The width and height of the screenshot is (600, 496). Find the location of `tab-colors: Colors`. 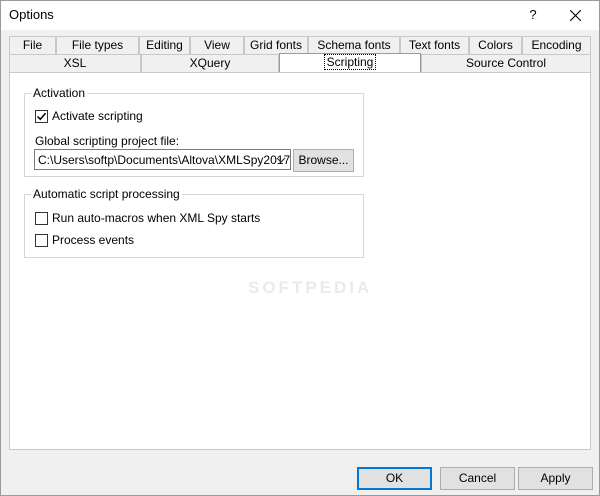

tab-colors: Colors is located at coordinates (495, 45).